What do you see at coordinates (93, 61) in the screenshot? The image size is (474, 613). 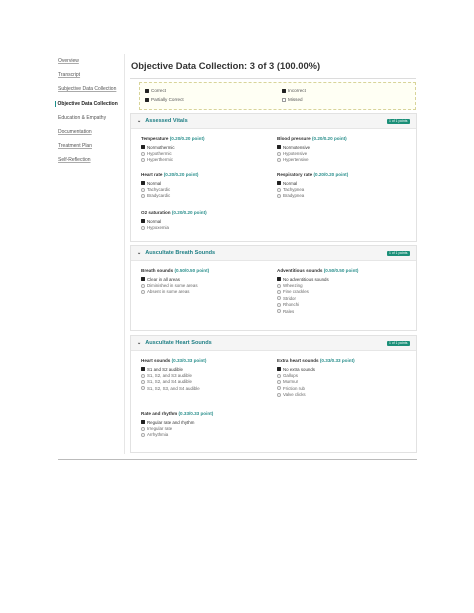 I see `sidebar-item-overview: Overview` at bounding box center [93, 61].